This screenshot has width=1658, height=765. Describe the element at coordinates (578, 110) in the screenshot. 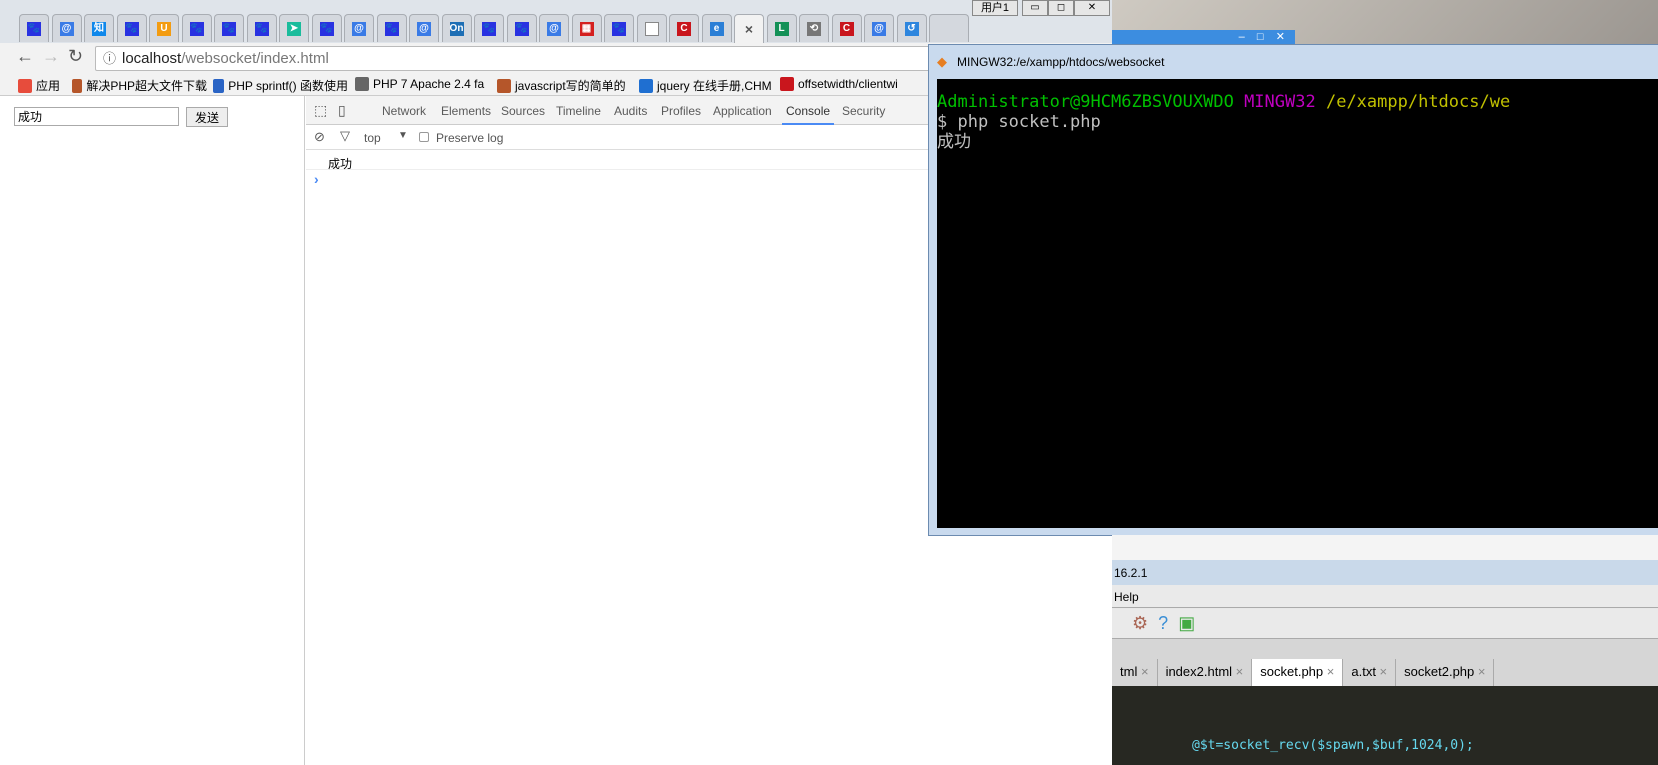

I see `devtools-tab-timeline: Timeline` at that location.